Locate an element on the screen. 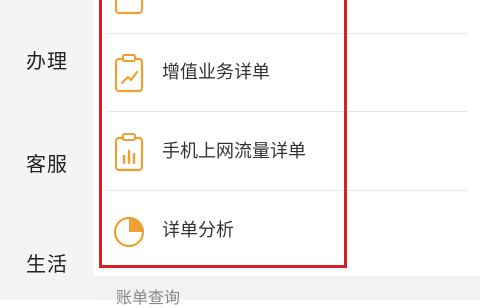 The image size is (480, 308). sidebar-item-label: 生活 is located at coordinates (47, 264).